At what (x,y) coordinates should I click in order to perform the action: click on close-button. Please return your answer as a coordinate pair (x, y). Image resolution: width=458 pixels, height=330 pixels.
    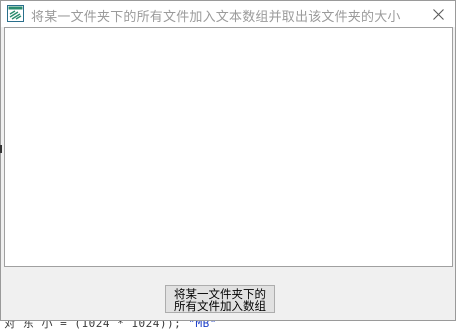
    Looking at the image, I should click on (438, 14).